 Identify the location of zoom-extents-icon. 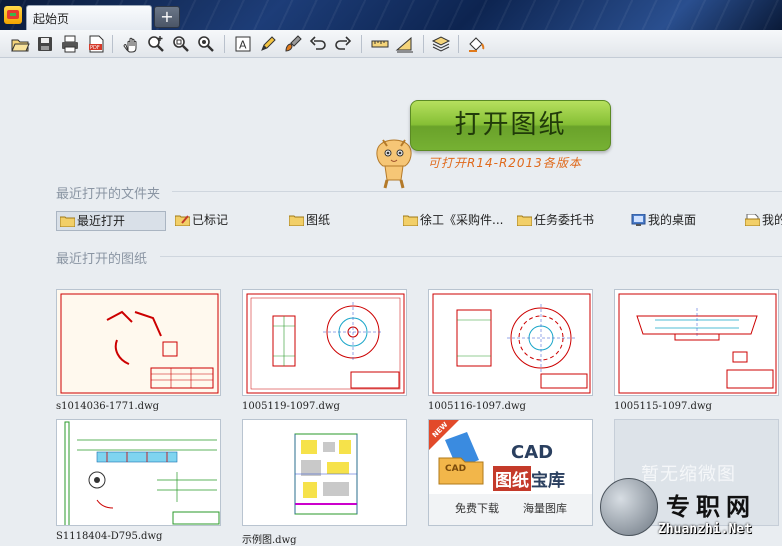
(206, 44).